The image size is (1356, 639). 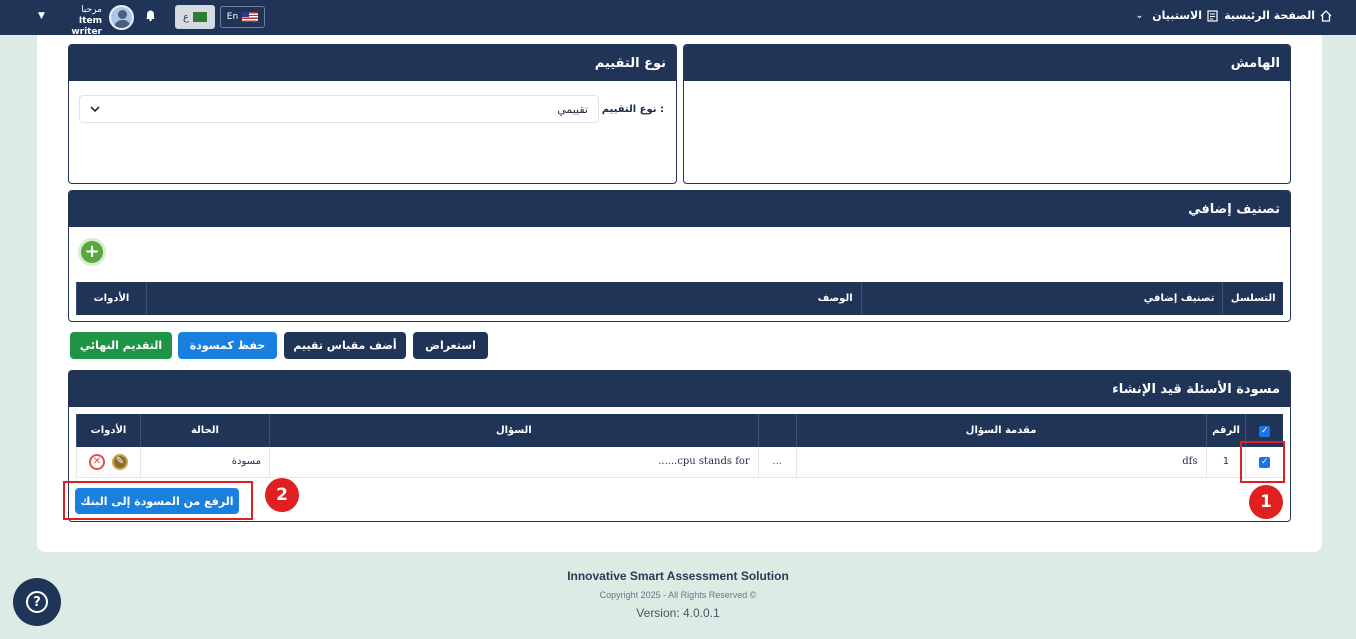 I want to click on home-label: الصفحة الرئيسية, so click(x=1269, y=15).